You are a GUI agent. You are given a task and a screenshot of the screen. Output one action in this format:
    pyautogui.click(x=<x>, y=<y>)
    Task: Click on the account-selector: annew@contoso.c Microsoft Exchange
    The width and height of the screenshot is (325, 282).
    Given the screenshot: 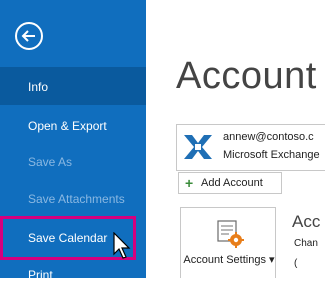 What is the action you would take?
    pyautogui.click(x=250, y=147)
    